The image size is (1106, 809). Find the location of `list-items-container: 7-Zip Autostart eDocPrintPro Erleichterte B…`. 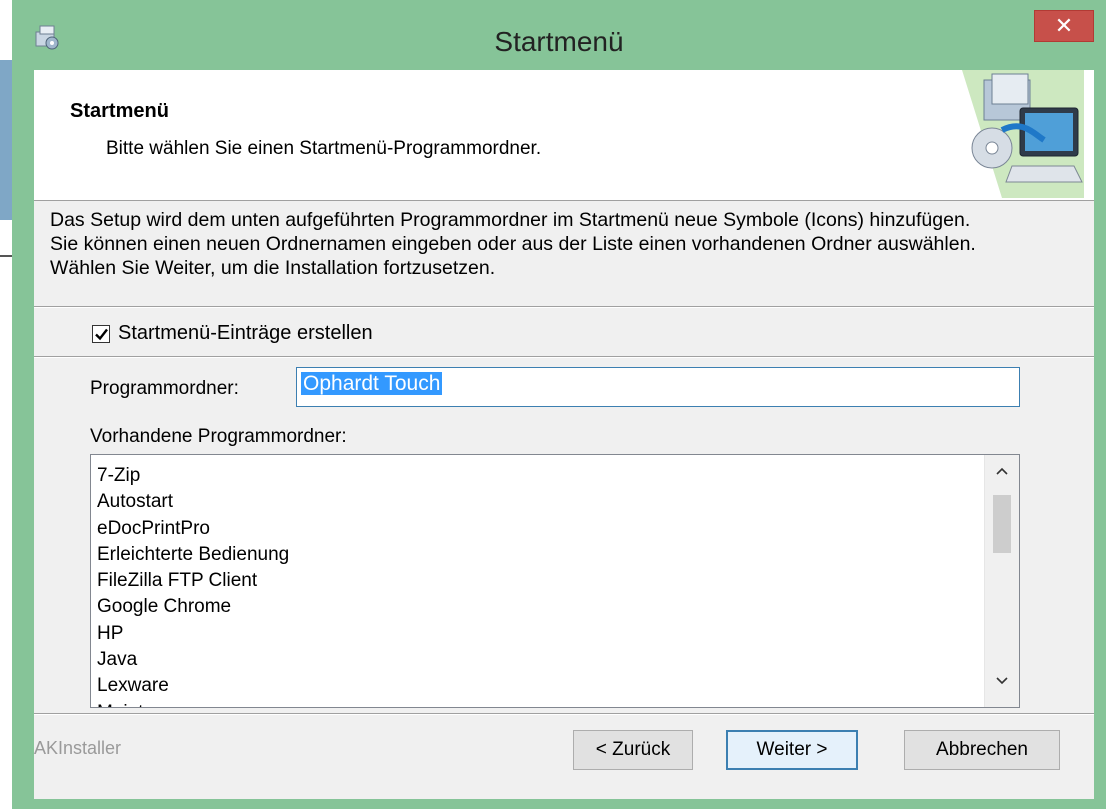

list-items-container: 7-Zip Autostart eDocPrintPro Erleichterte B… is located at coordinates (193, 585).